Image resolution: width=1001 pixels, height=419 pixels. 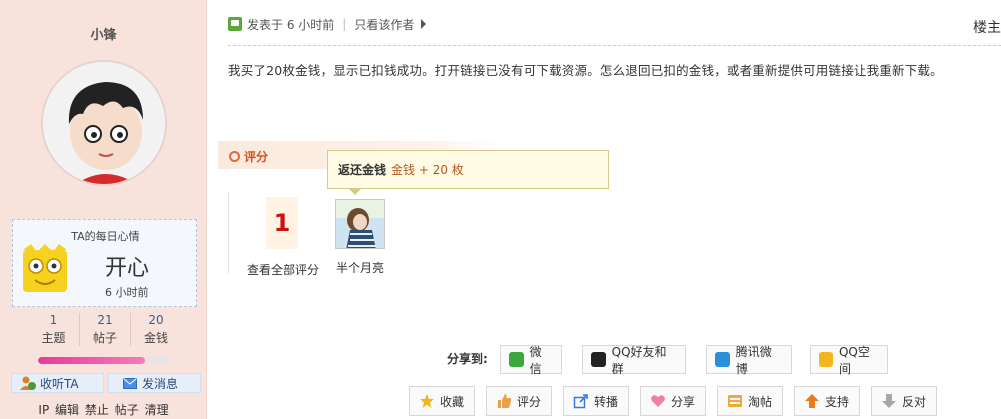 I want to click on send-message-label: 发消息, so click(x=160, y=383).